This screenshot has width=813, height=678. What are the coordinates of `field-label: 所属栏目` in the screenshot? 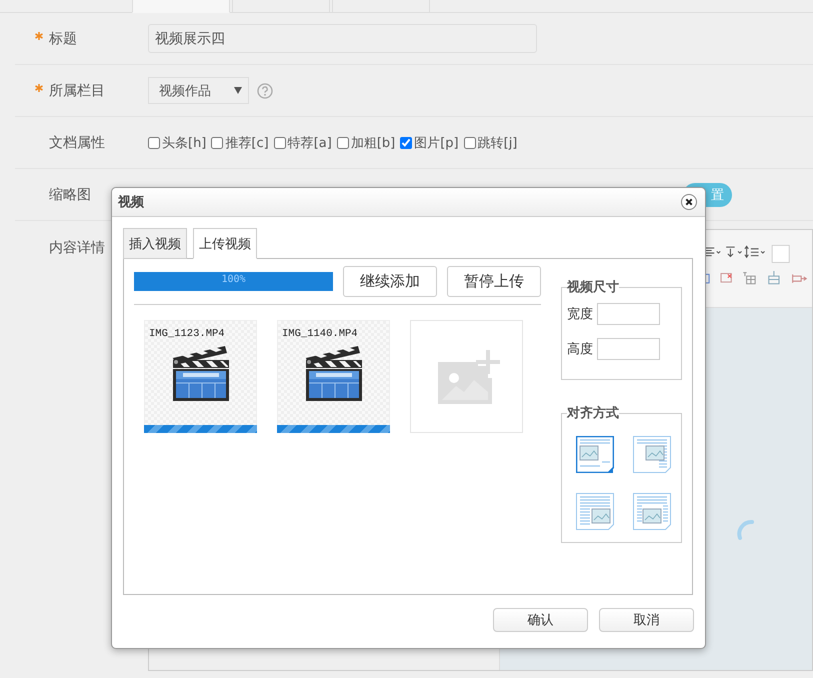 It's located at (77, 91).